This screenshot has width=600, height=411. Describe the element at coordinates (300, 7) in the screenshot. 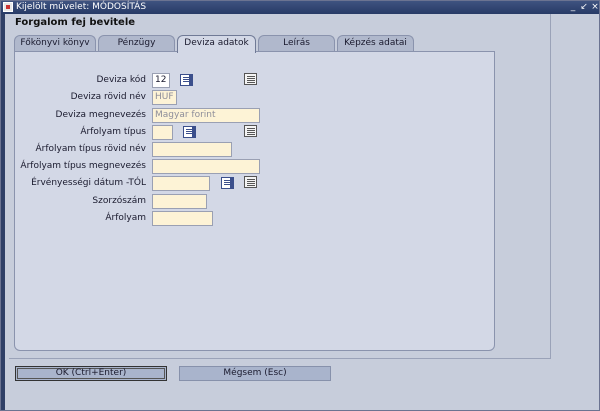

I see `title-bar: Kijelölt művelet: MÓDOSÍTÁS _ ↙ ×` at that location.